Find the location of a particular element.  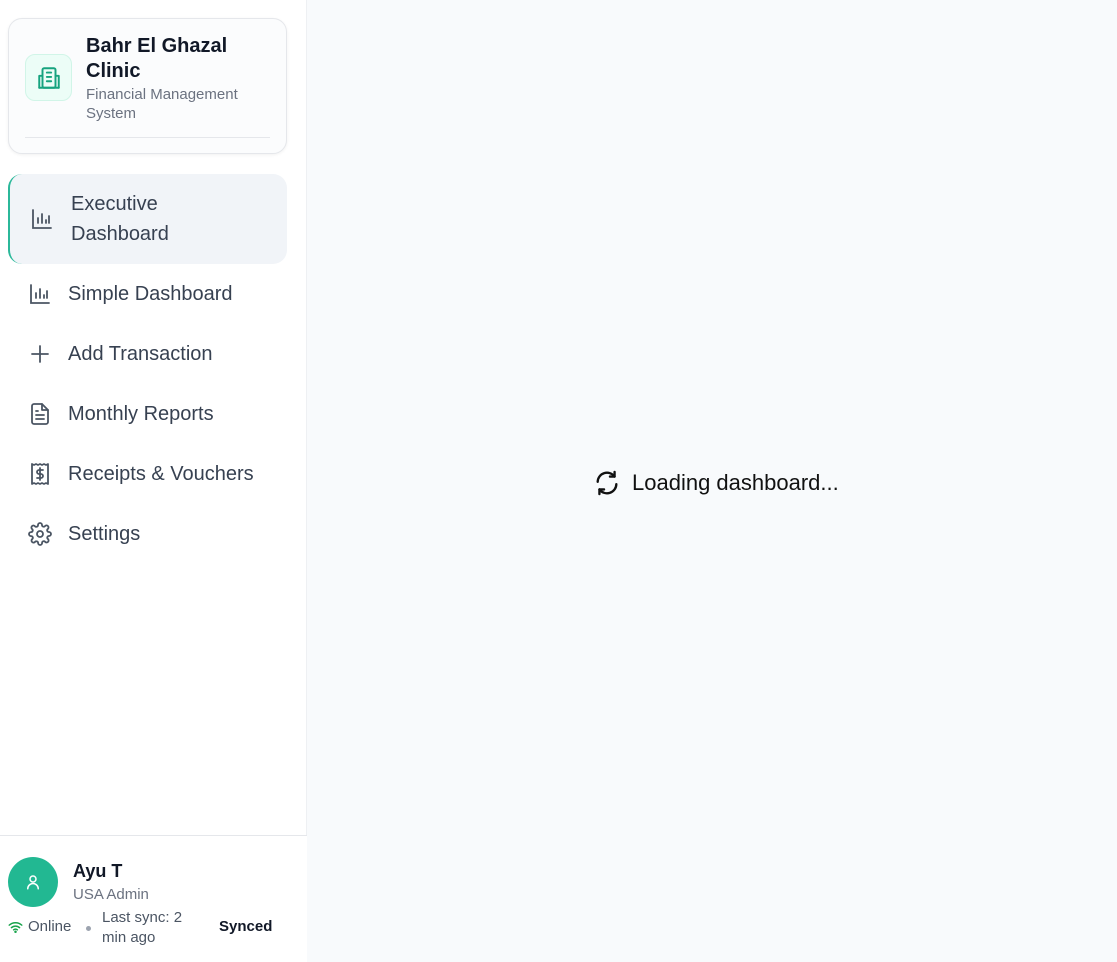

separator-dot is located at coordinates (88, 928).